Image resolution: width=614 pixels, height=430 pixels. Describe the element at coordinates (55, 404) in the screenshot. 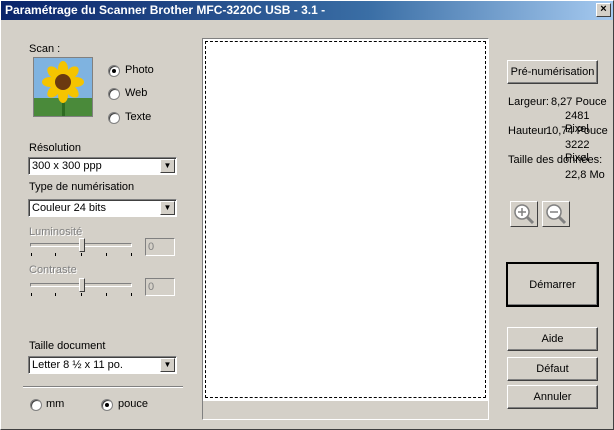

I see `unit-mm-label: mm` at that location.